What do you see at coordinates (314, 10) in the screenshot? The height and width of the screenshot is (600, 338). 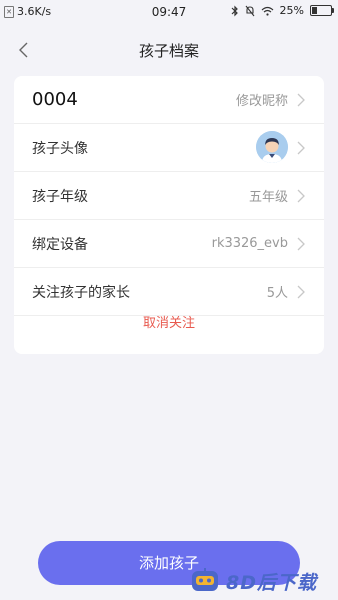 I see `battery-fill` at bounding box center [314, 10].